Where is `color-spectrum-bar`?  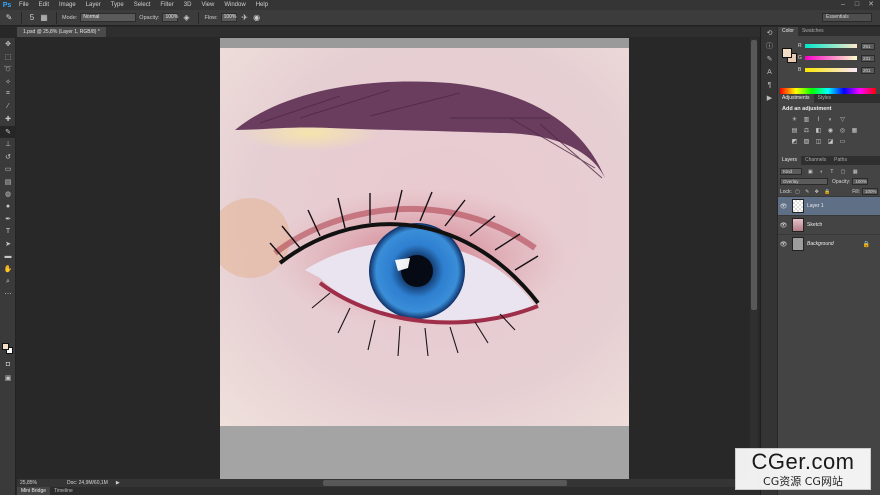 color-spectrum-bar is located at coordinates (828, 91).